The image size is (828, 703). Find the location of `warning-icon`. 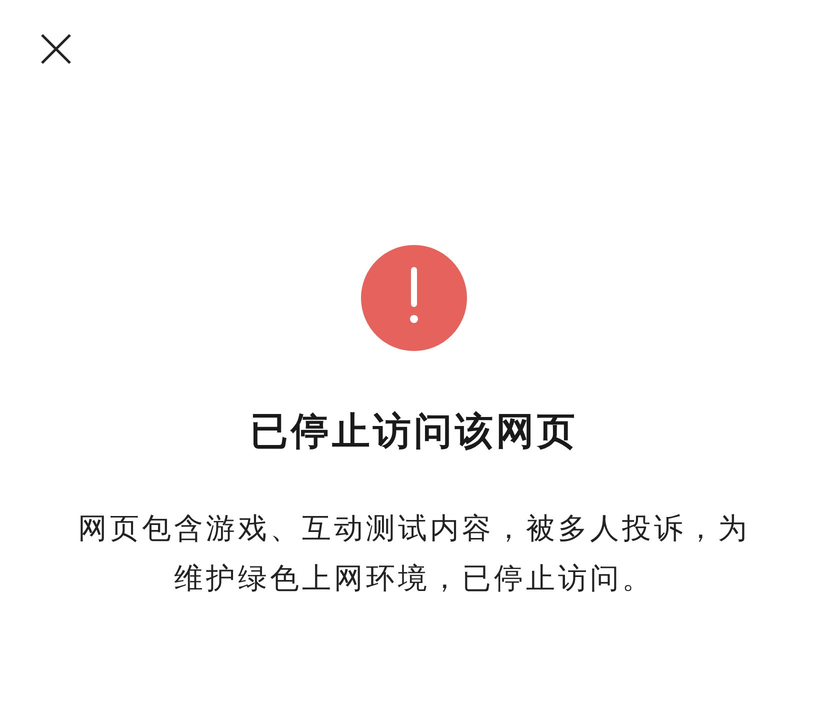

warning-icon is located at coordinates (414, 298).